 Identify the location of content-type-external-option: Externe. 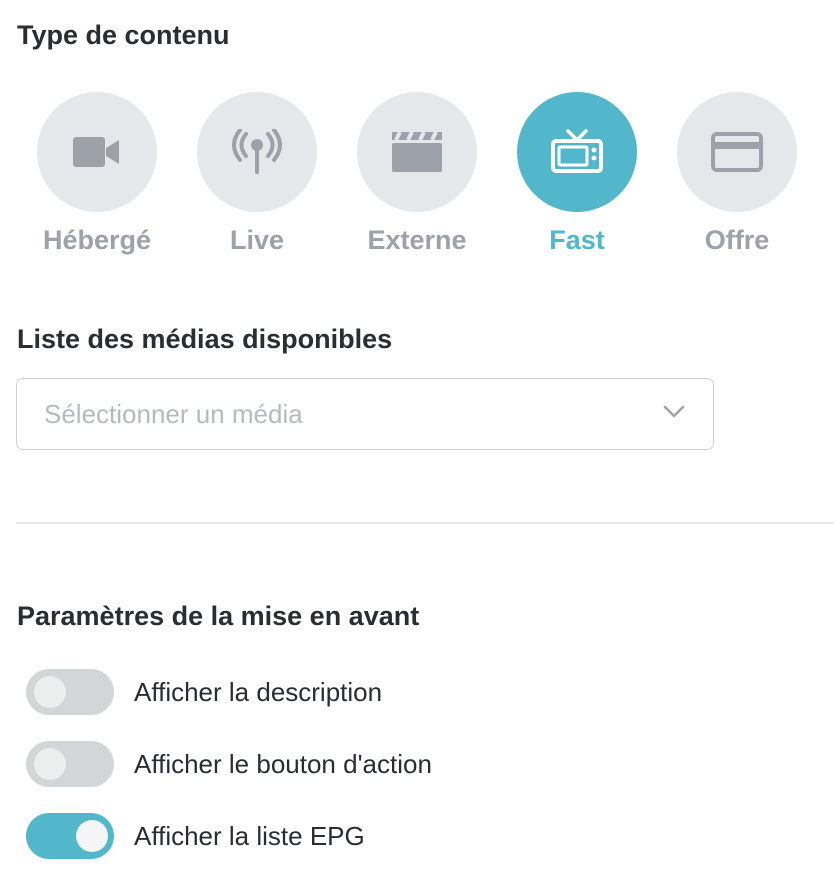
(417, 177).